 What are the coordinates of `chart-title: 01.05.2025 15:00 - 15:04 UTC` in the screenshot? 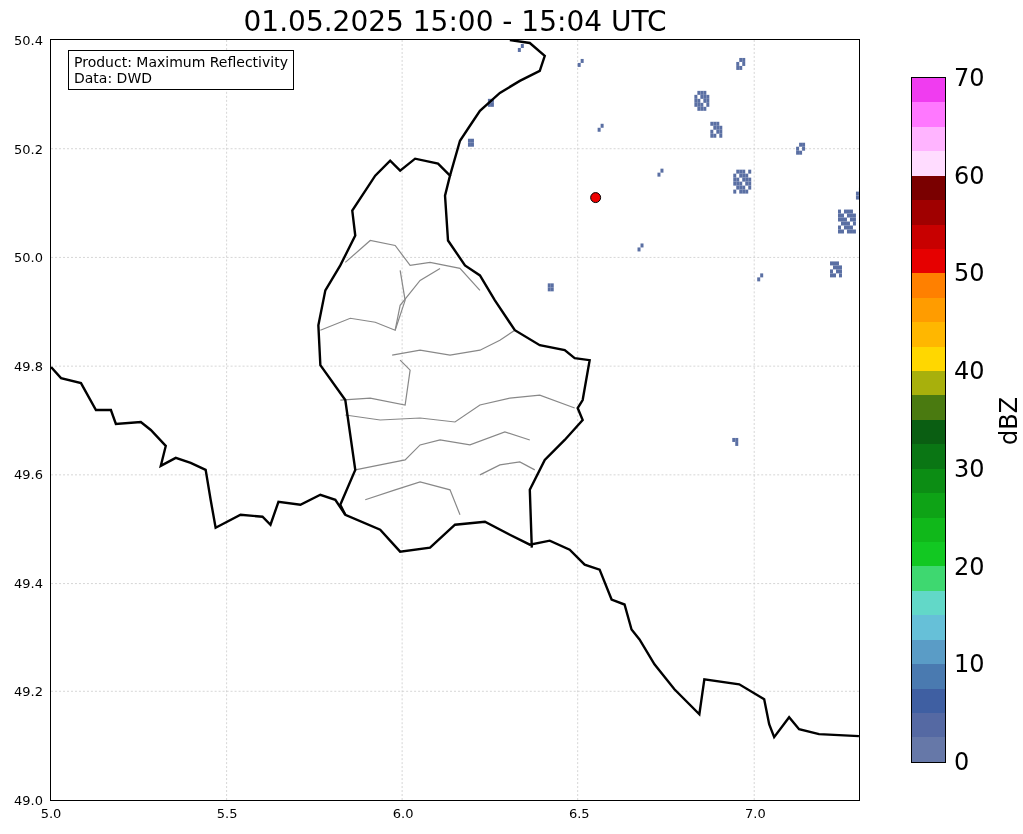 It's located at (455, 21).